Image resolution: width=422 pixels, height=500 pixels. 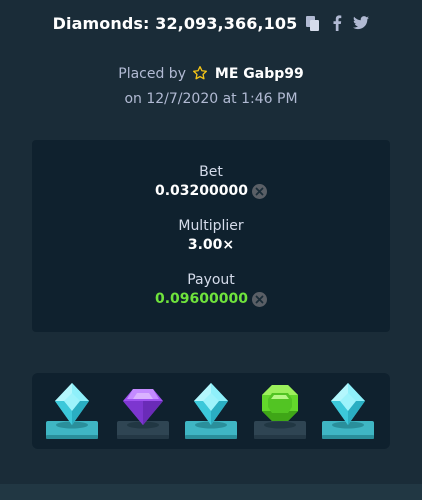 I want to click on gems-board, so click(x=211, y=411).